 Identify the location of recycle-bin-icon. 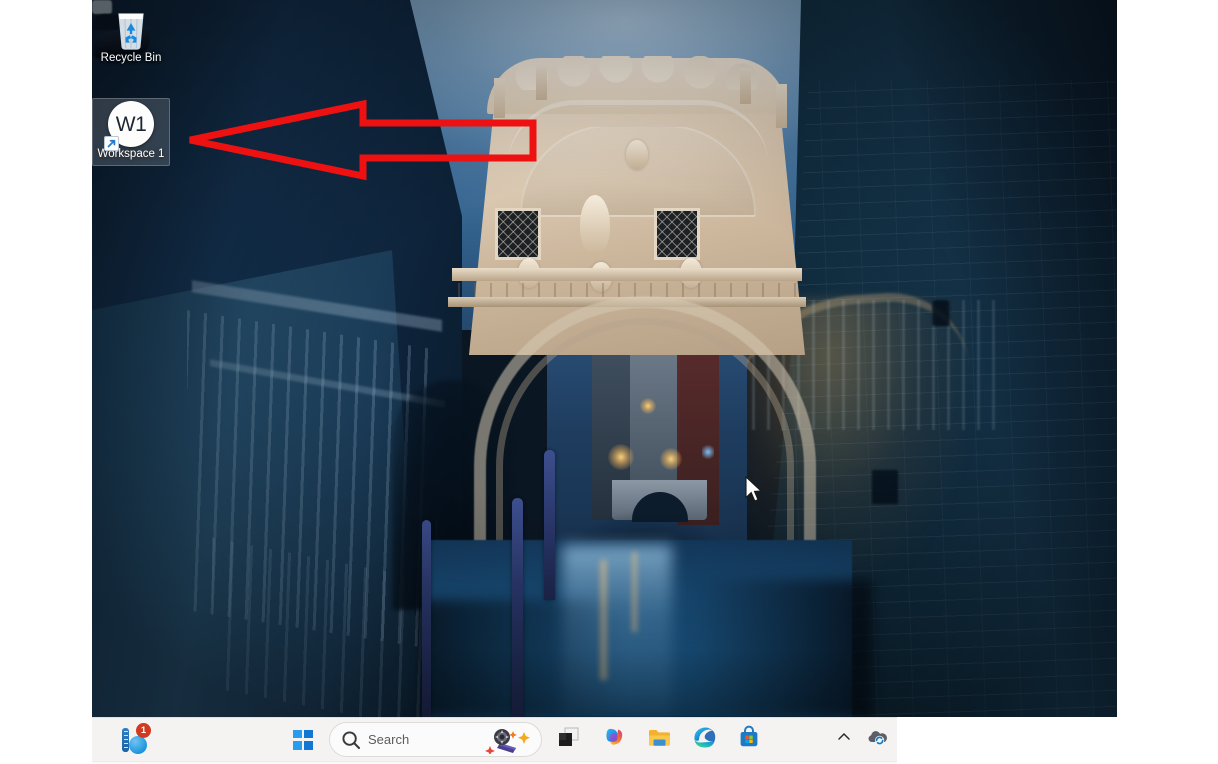
(131, 28).